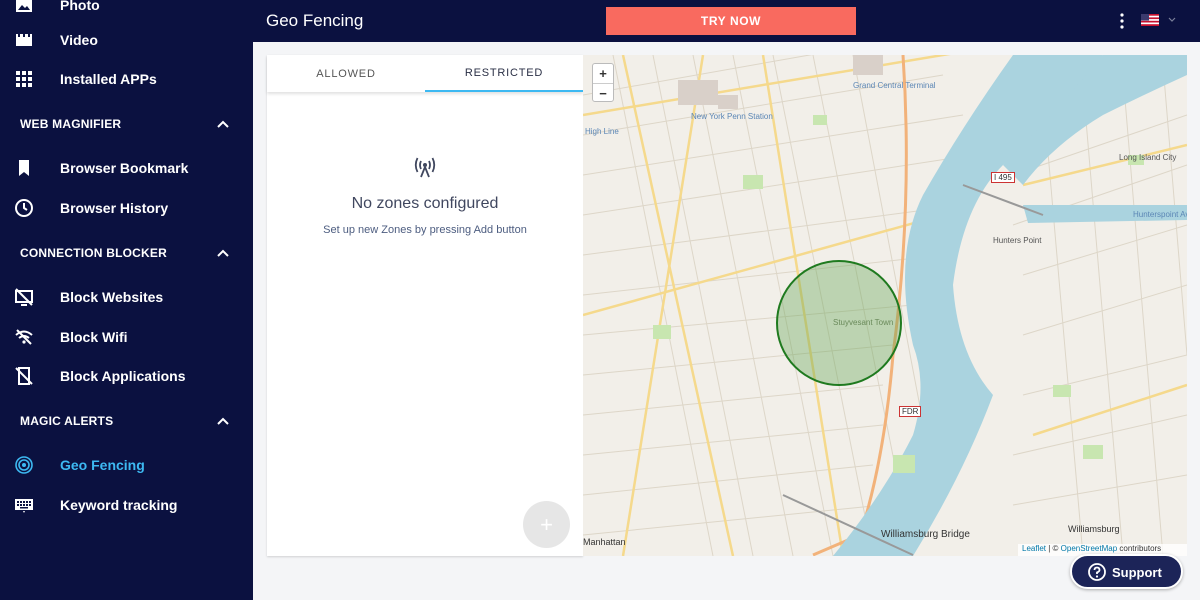  I want to click on sidebar-item-label: Block Websites, so click(112, 297).